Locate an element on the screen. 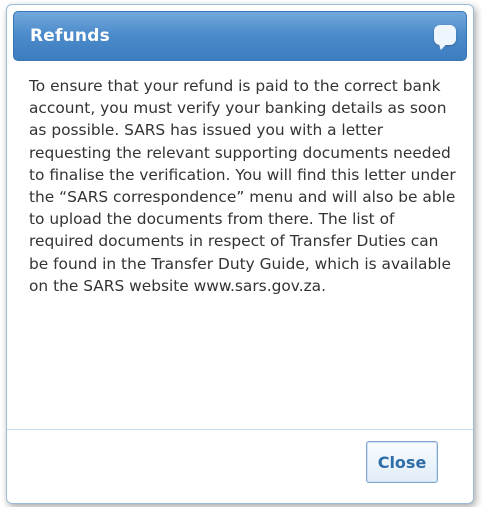  dialog-title: Refunds is located at coordinates (70, 36).